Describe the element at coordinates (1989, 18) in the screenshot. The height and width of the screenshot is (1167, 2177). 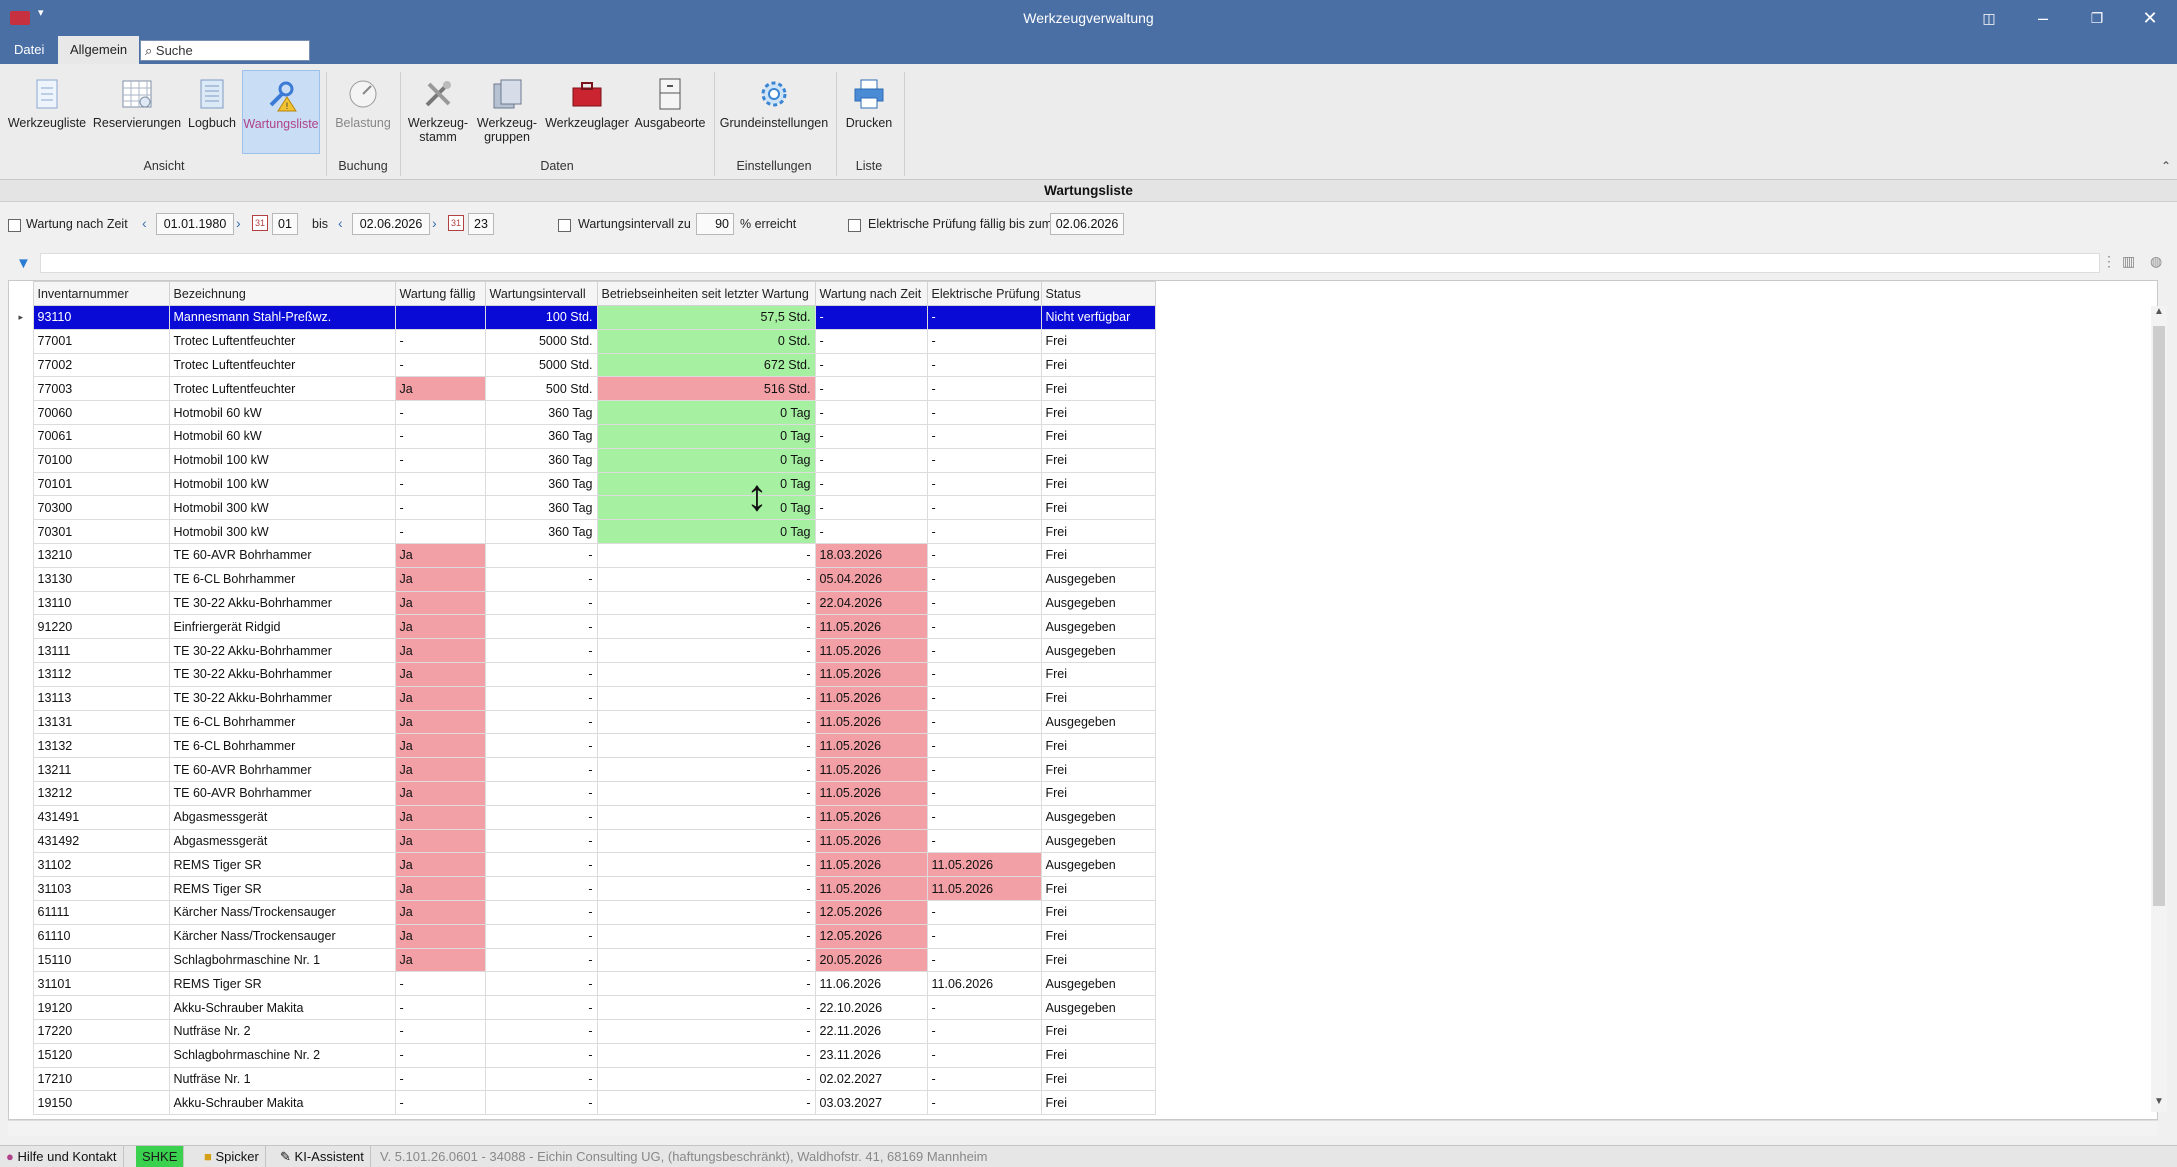
I see `layout-icon: ◫` at that location.